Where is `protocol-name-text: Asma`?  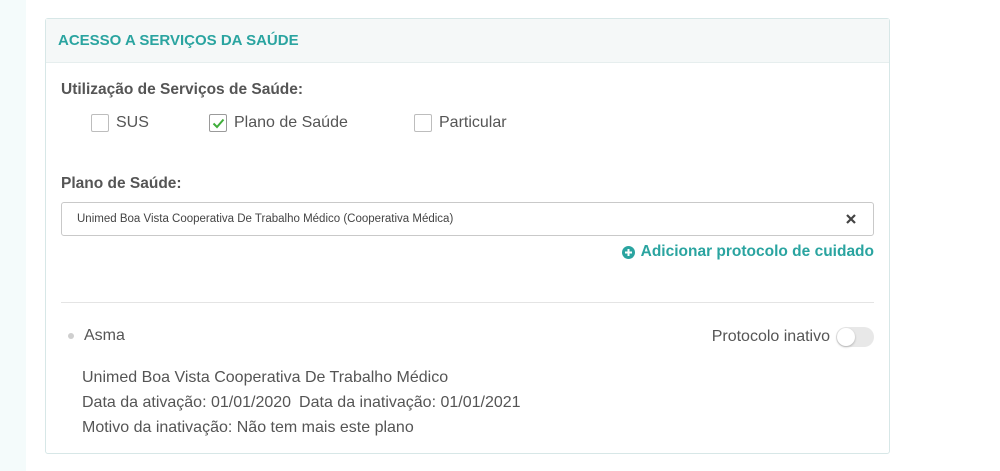 protocol-name-text: Asma is located at coordinates (104, 335).